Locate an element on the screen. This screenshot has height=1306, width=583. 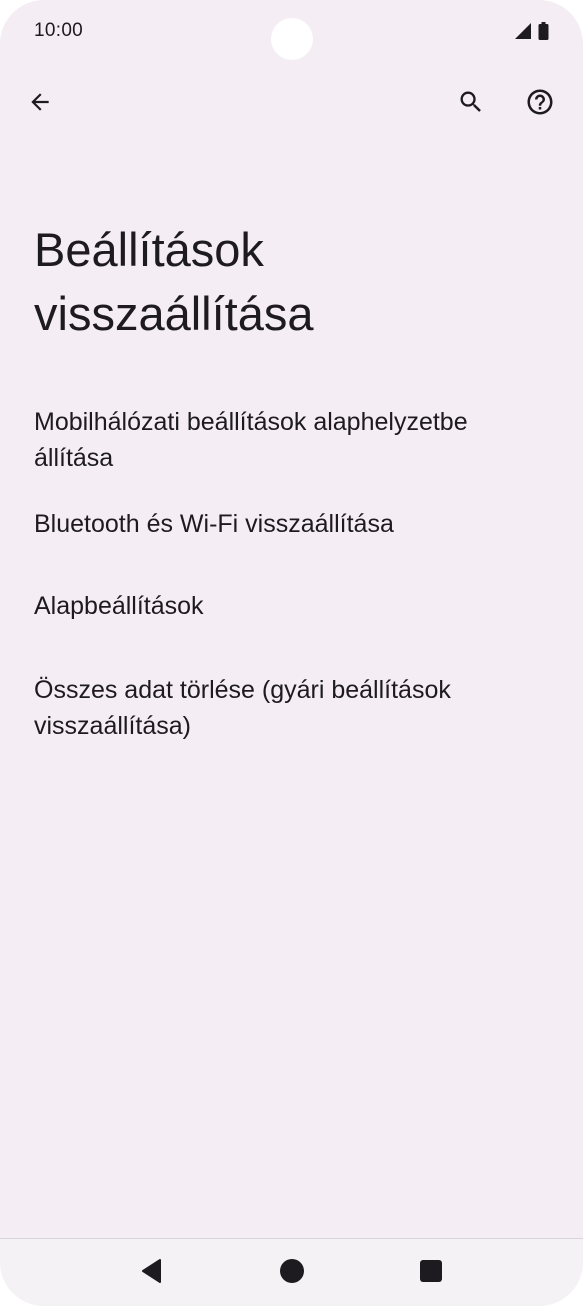
system-navigation-bar is located at coordinates (291, 1272).